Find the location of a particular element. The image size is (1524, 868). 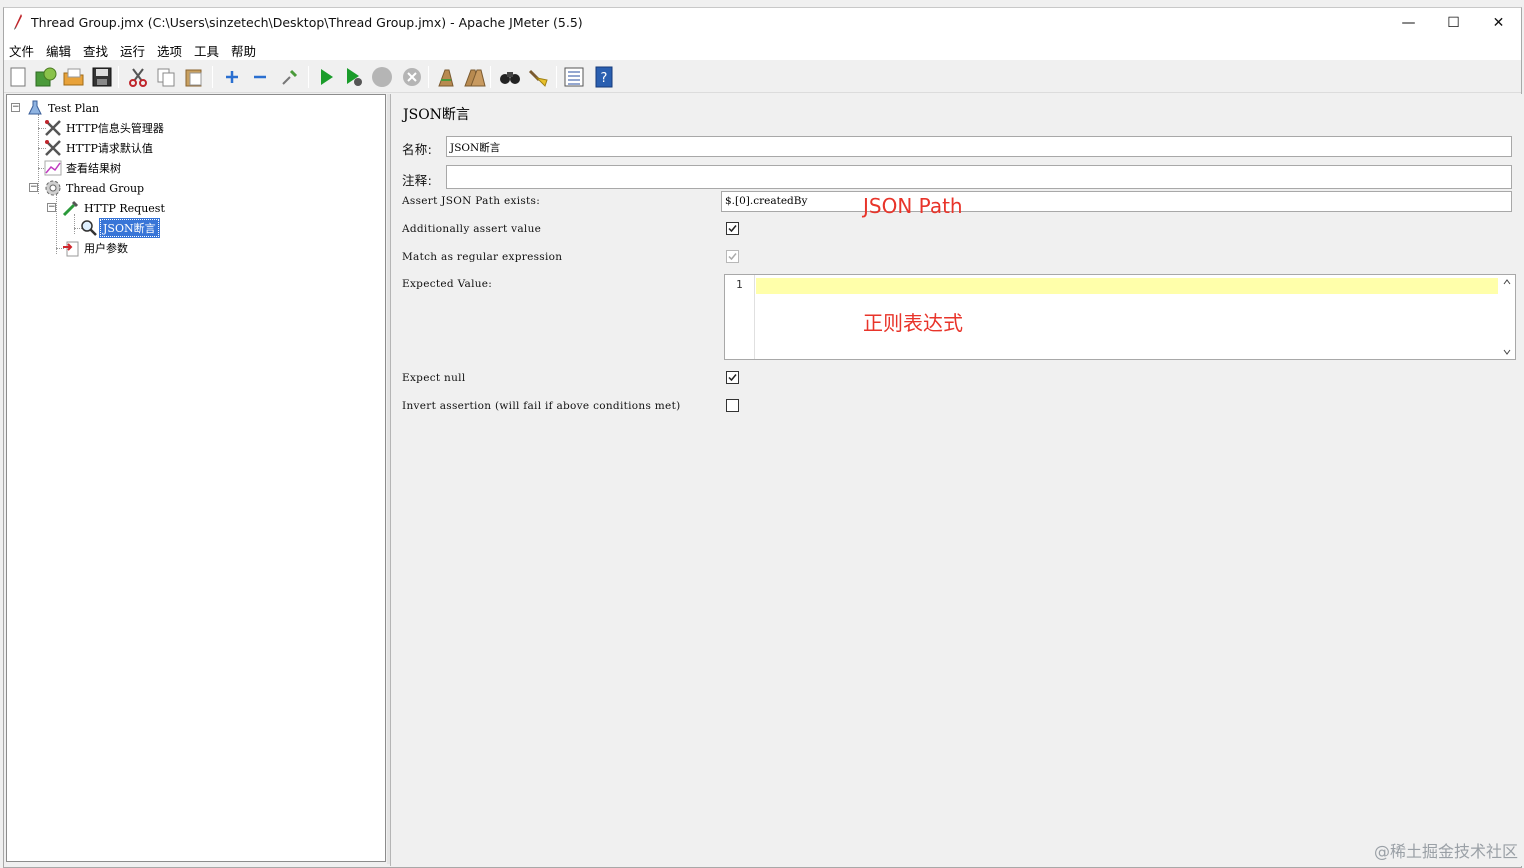

tree-item-label: 查看结果树 is located at coordinates (93, 168).